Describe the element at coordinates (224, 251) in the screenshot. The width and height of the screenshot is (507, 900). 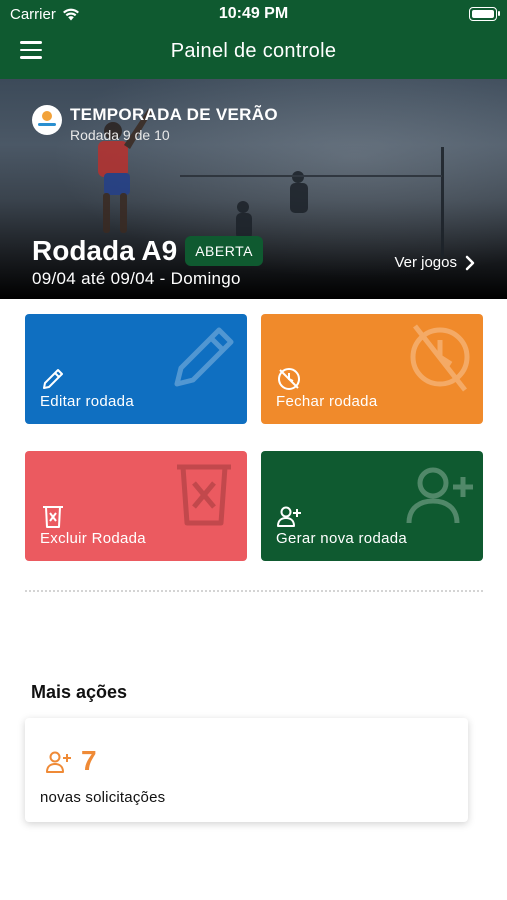
I see `status-badge: ABERTA` at that location.